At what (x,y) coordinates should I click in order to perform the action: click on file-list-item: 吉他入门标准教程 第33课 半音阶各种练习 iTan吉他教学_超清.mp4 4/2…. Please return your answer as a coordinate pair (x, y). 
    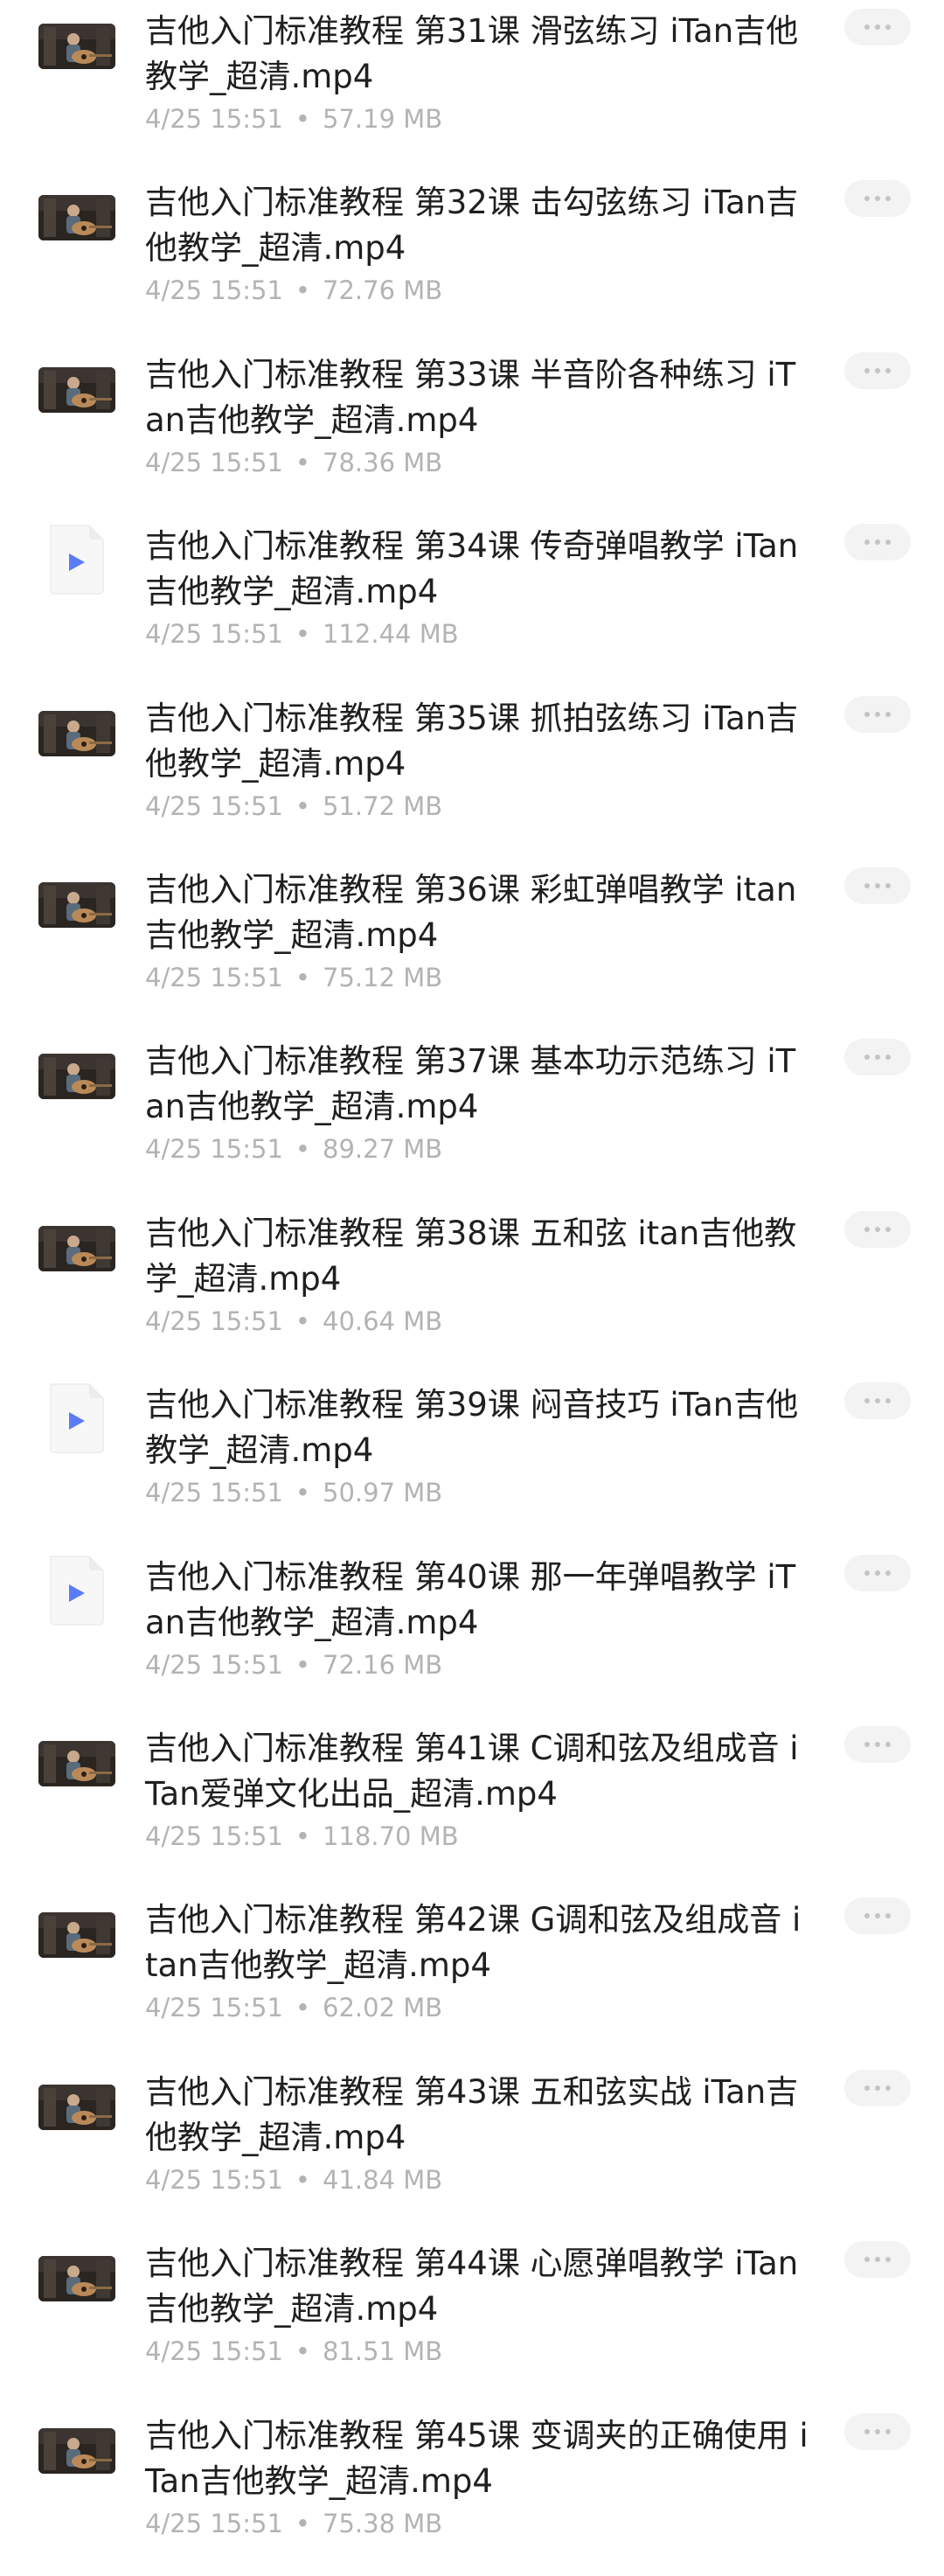
    Looking at the image, I should click on (472, 429).